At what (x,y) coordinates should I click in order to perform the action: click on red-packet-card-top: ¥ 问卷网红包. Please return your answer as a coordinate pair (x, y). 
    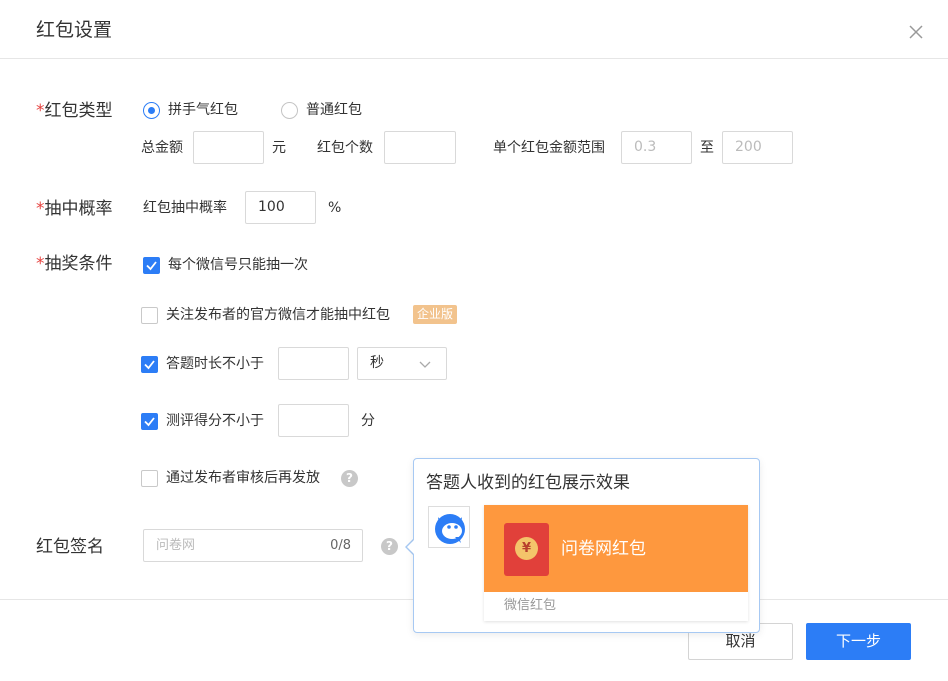
    Looking at the image, I should click on (616, 548).